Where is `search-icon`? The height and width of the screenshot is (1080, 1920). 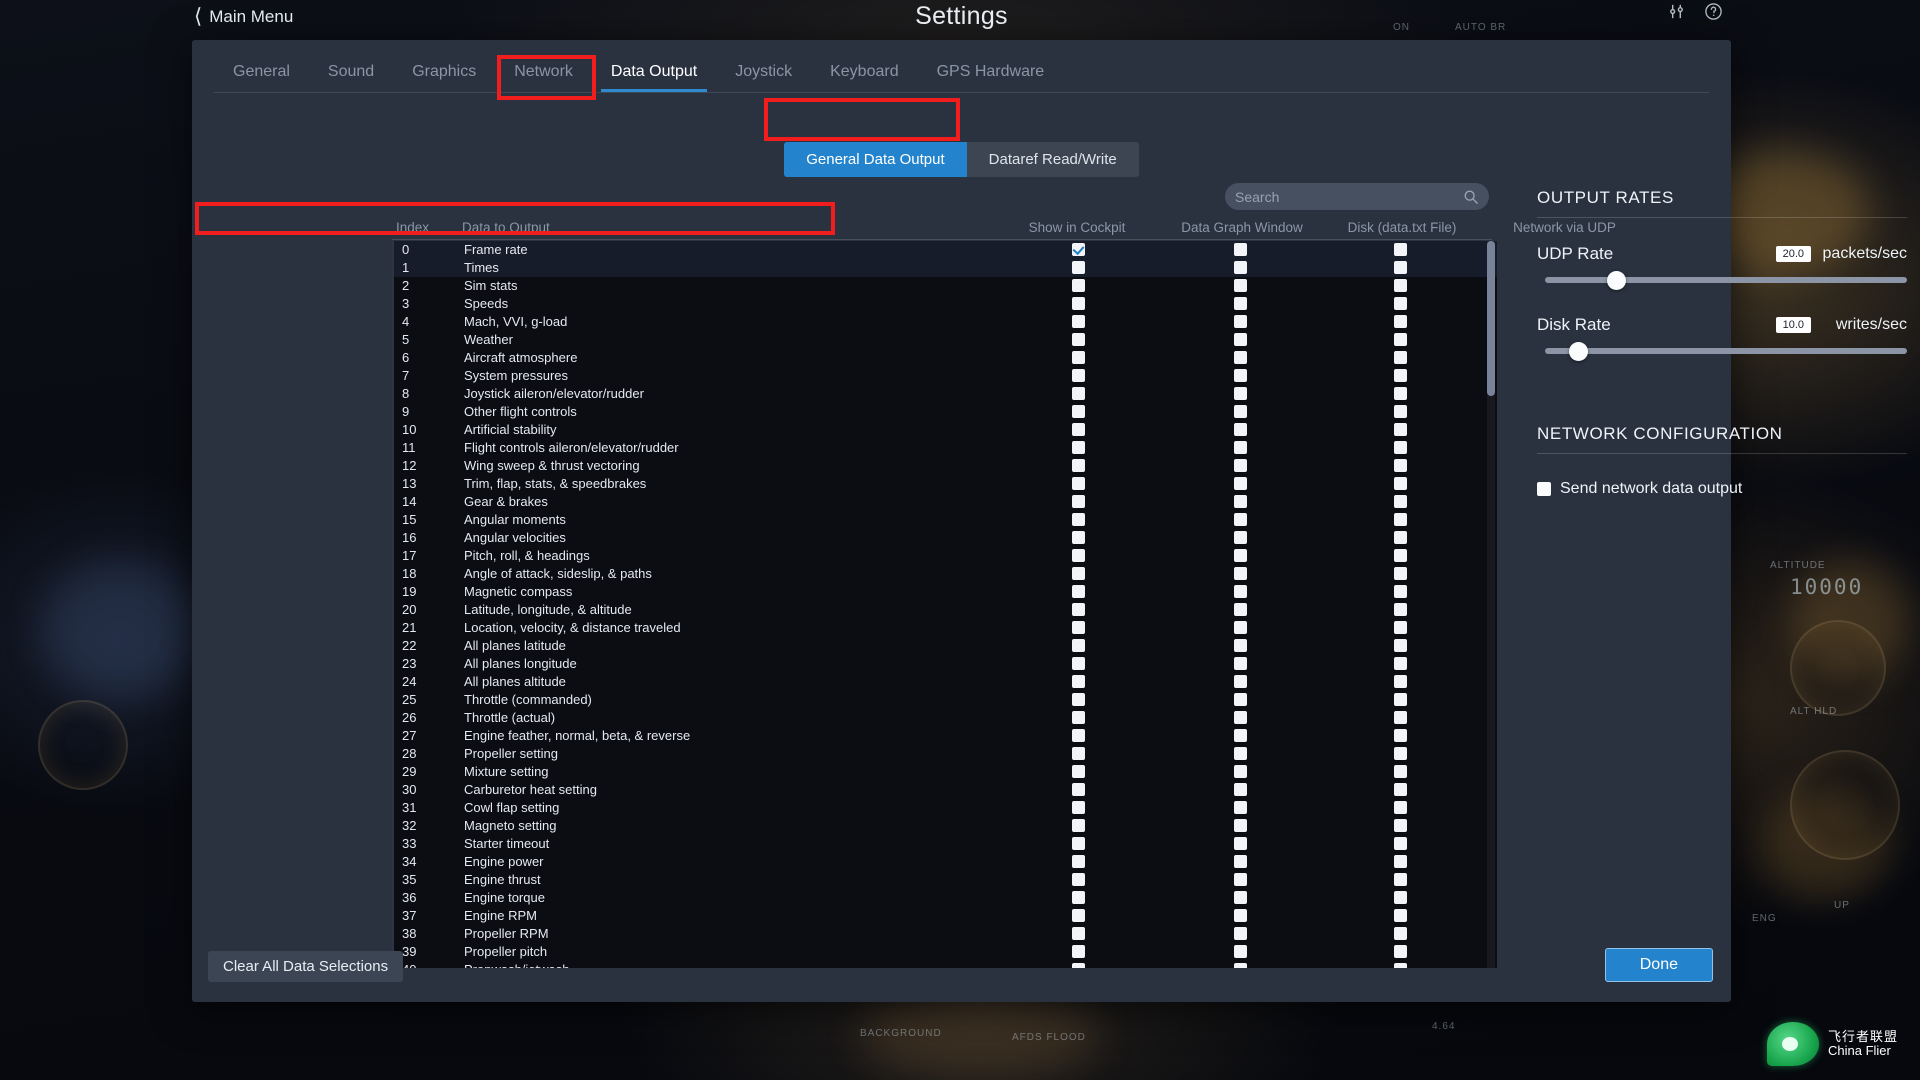
search-icon is located at coordinates (1471, 197).